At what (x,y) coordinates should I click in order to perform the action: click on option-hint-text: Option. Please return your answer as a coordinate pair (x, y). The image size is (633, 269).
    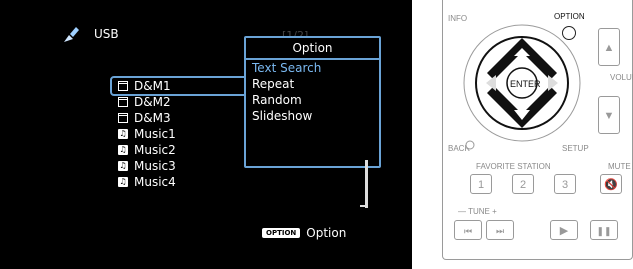
    Looking at the image, I should click on (326, 233).